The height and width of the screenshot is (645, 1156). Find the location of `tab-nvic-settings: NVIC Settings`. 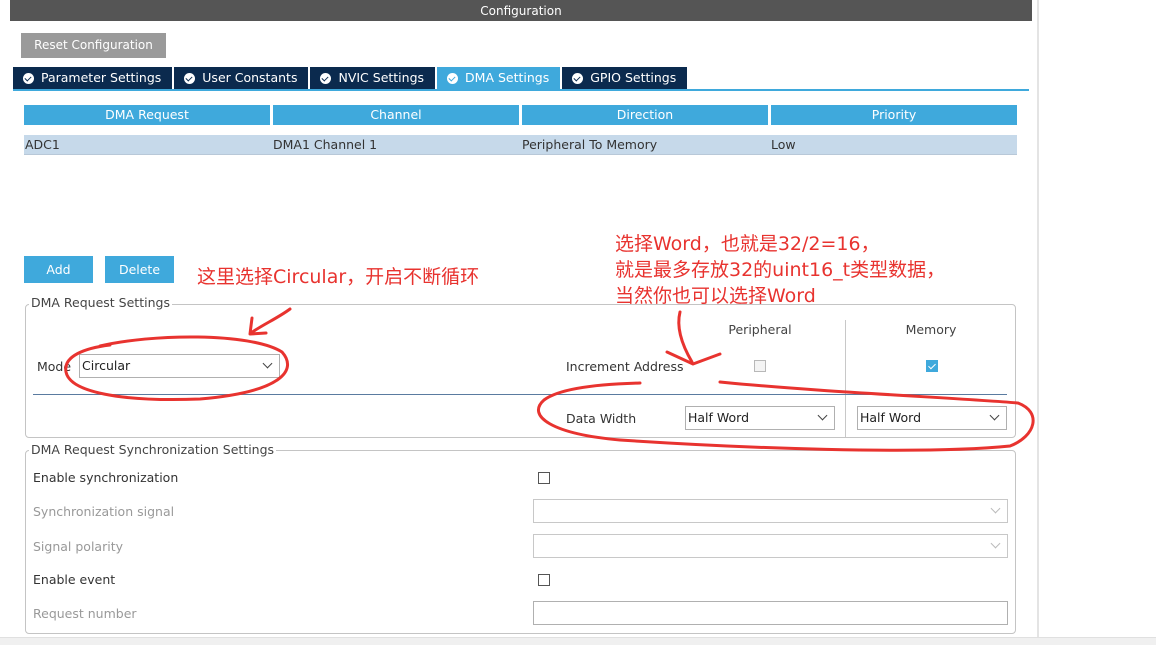

tab-nvic-settings: NVIC Settings is located at coordinates (373, 78).